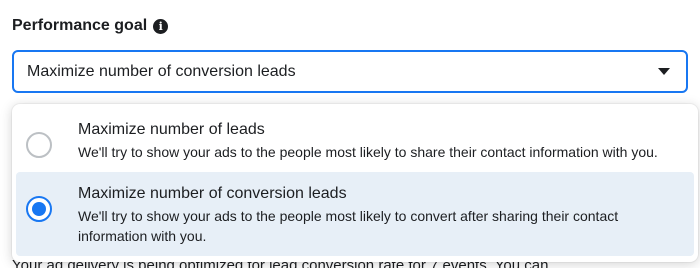  What do you see at coordinates (161, 71) in the screenshot?
I see `select-value: Maximize number of conversion leads` at bounding box center [161, 71].